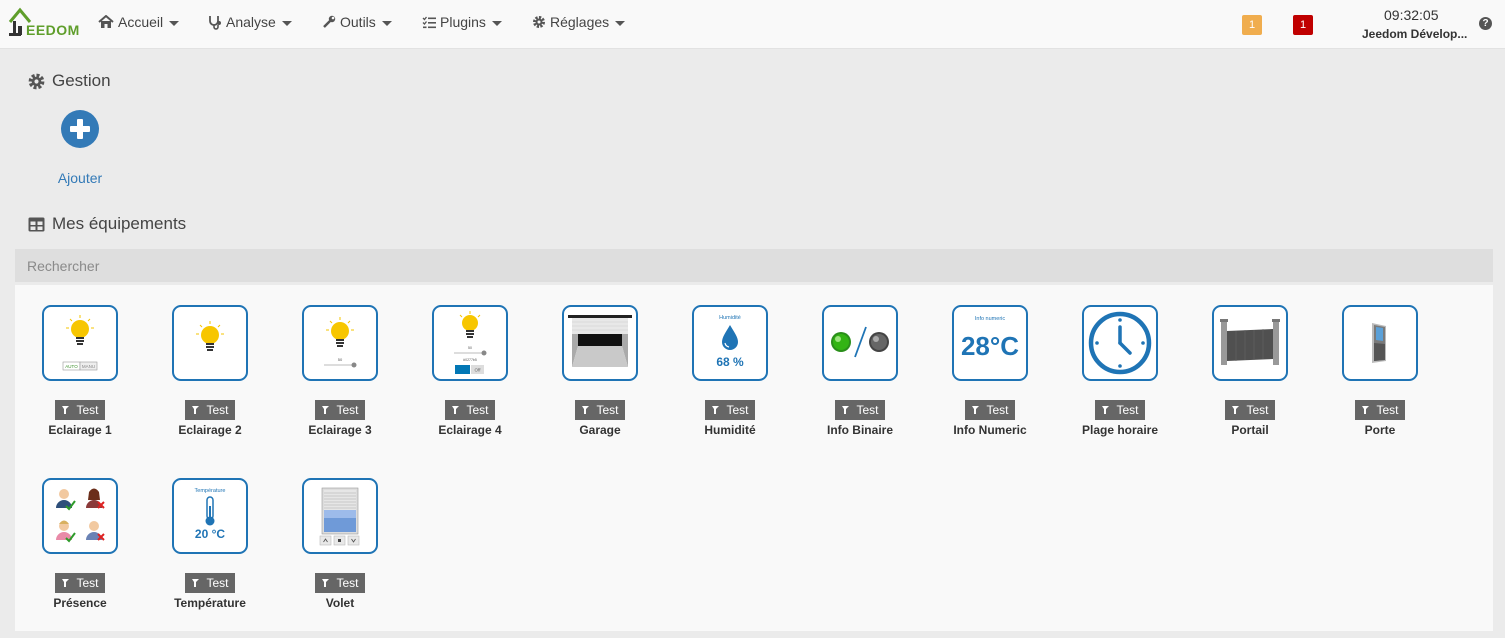  I want to click on numeric-icon: Info numeric 28°C, so click(990, 343).